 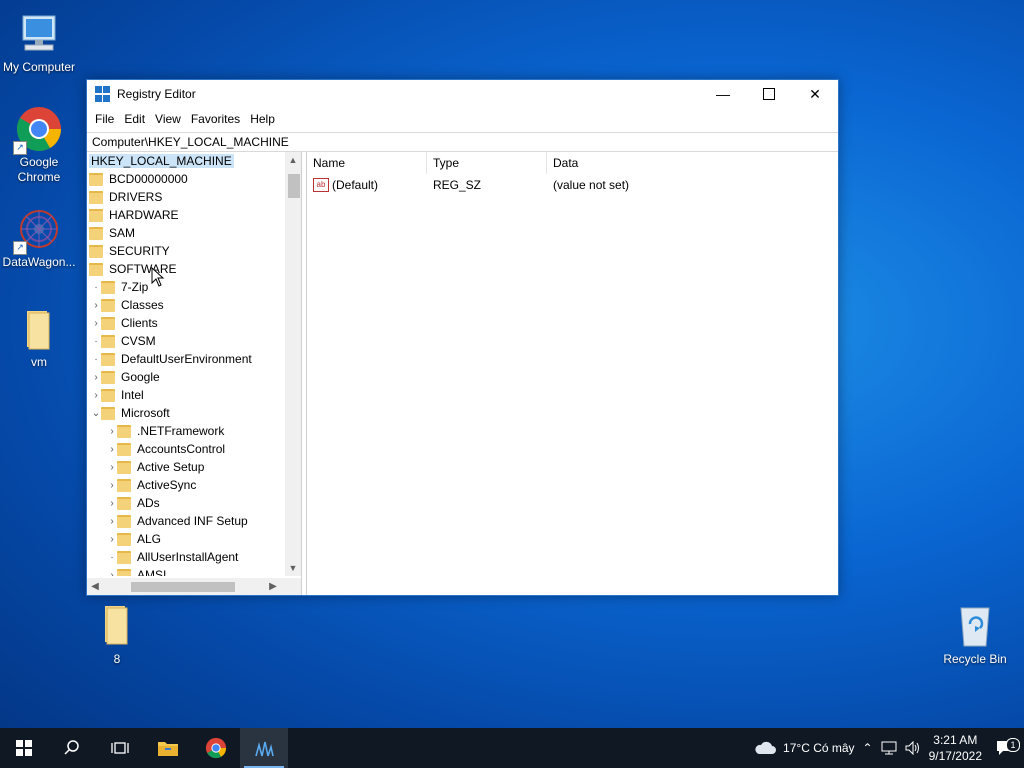 I want to click on chevron-up-icon: ⌃, so click(x=867, y=748).